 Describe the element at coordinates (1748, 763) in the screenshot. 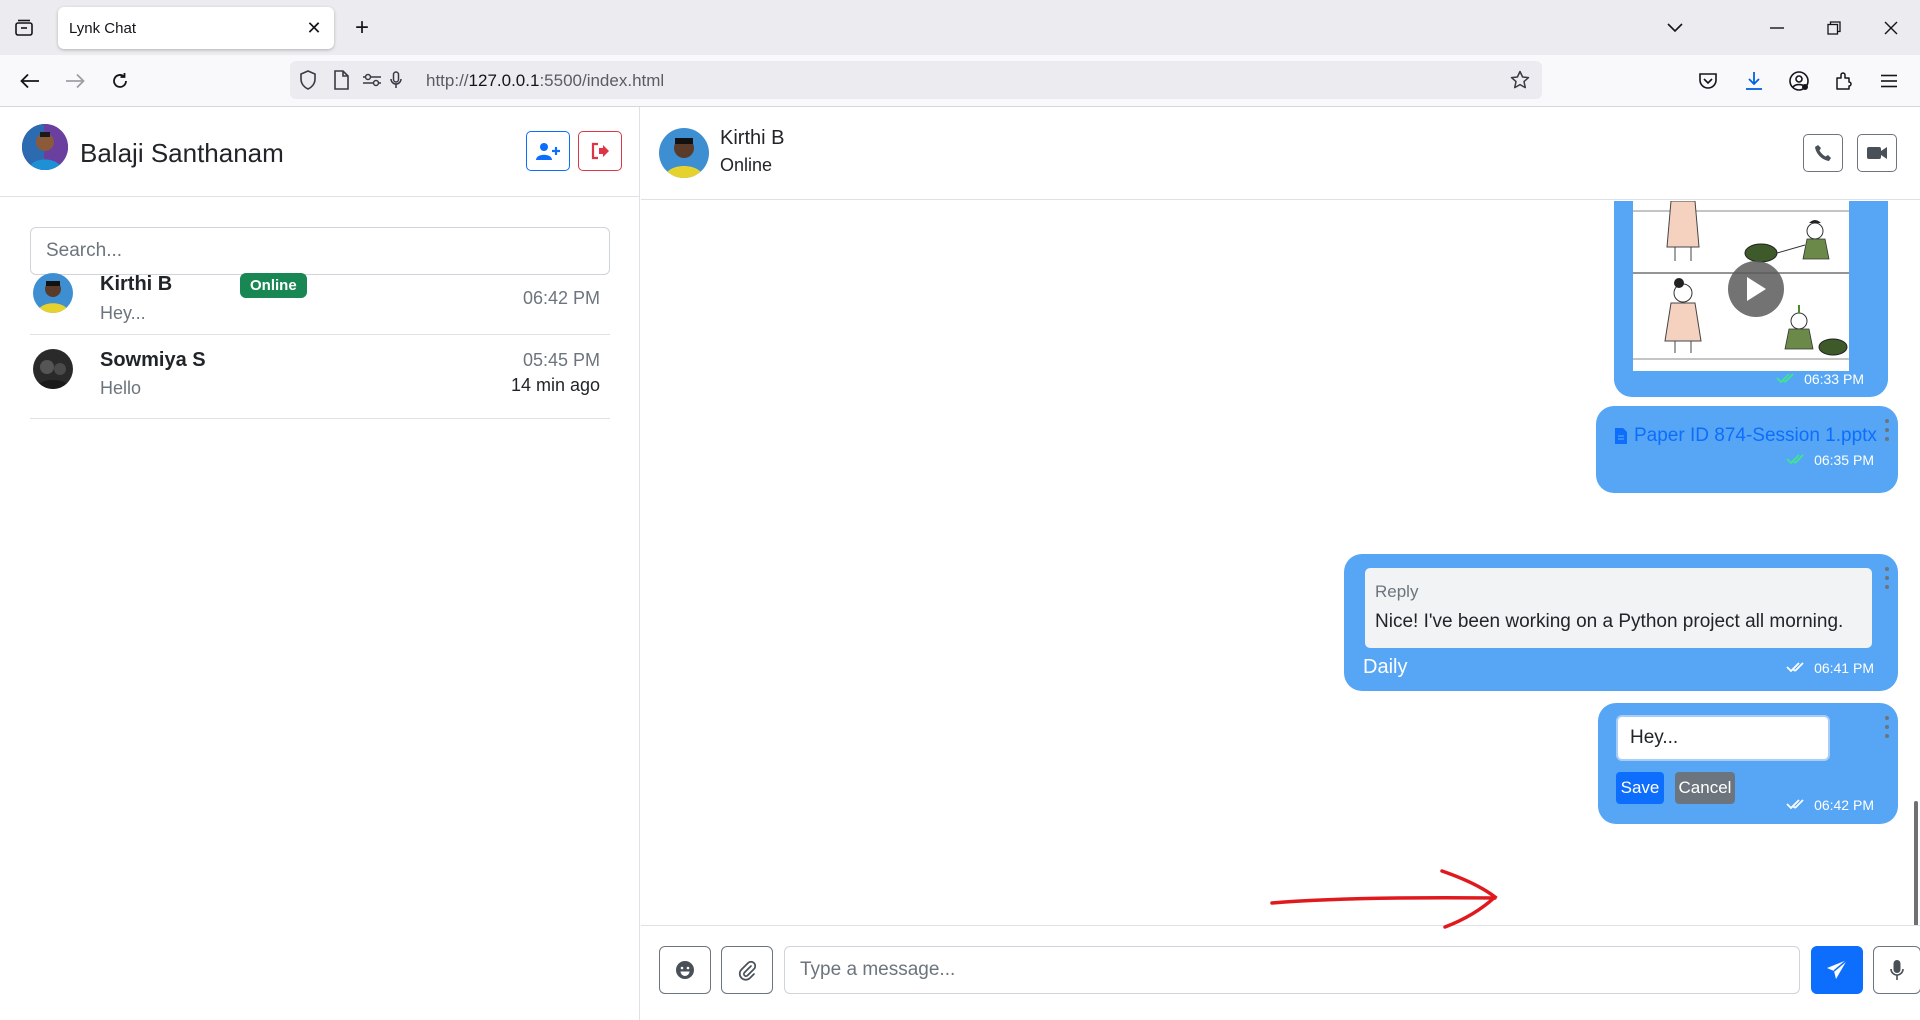

I see `editing-message-bubble: Save Cancel 06:42 PM` at that location.